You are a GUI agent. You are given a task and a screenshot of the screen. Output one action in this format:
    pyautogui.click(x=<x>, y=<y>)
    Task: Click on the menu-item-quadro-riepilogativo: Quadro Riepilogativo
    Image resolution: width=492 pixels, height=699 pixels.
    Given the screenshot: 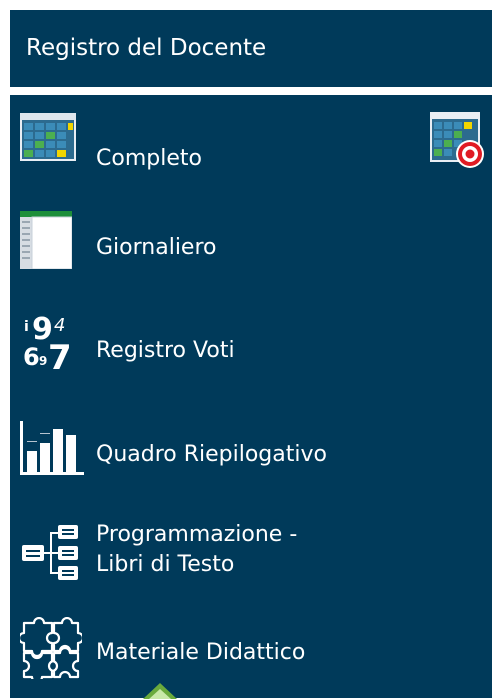 What is the action you would take?
    pyautogui.click(x=251, y=446)
    